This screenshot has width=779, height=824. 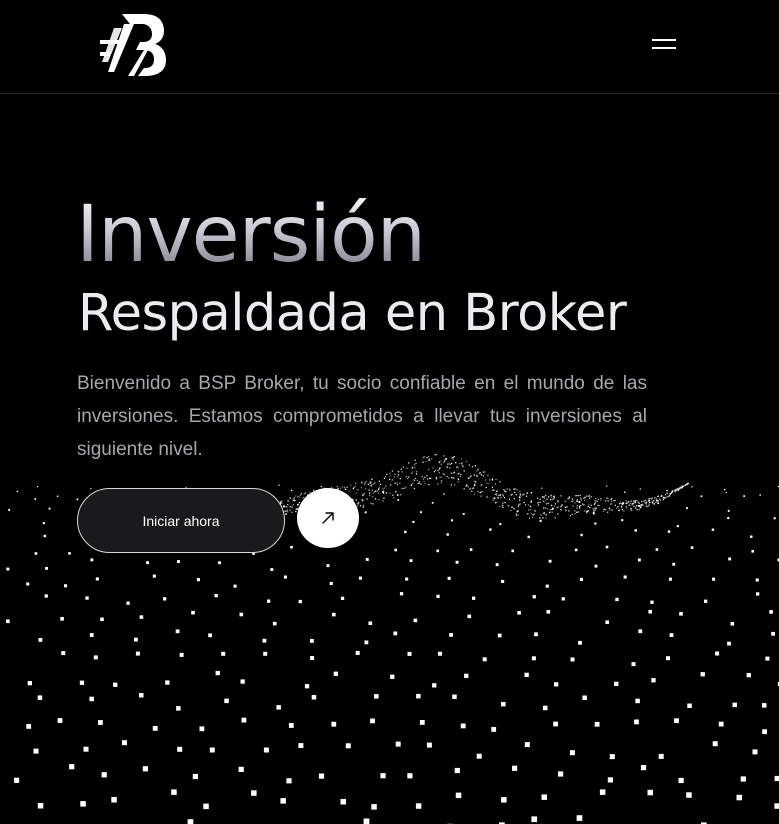 I want to click on bsp-logo, so click(x=135, y=45).